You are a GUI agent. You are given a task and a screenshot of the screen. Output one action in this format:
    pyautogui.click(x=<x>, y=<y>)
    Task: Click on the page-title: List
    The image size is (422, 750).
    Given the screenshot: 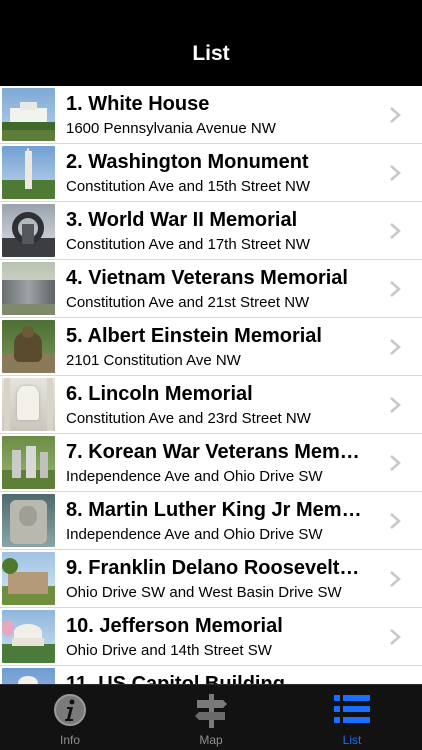 What is the action you would take?
    pyautogui.click(x=211, y=53)
    